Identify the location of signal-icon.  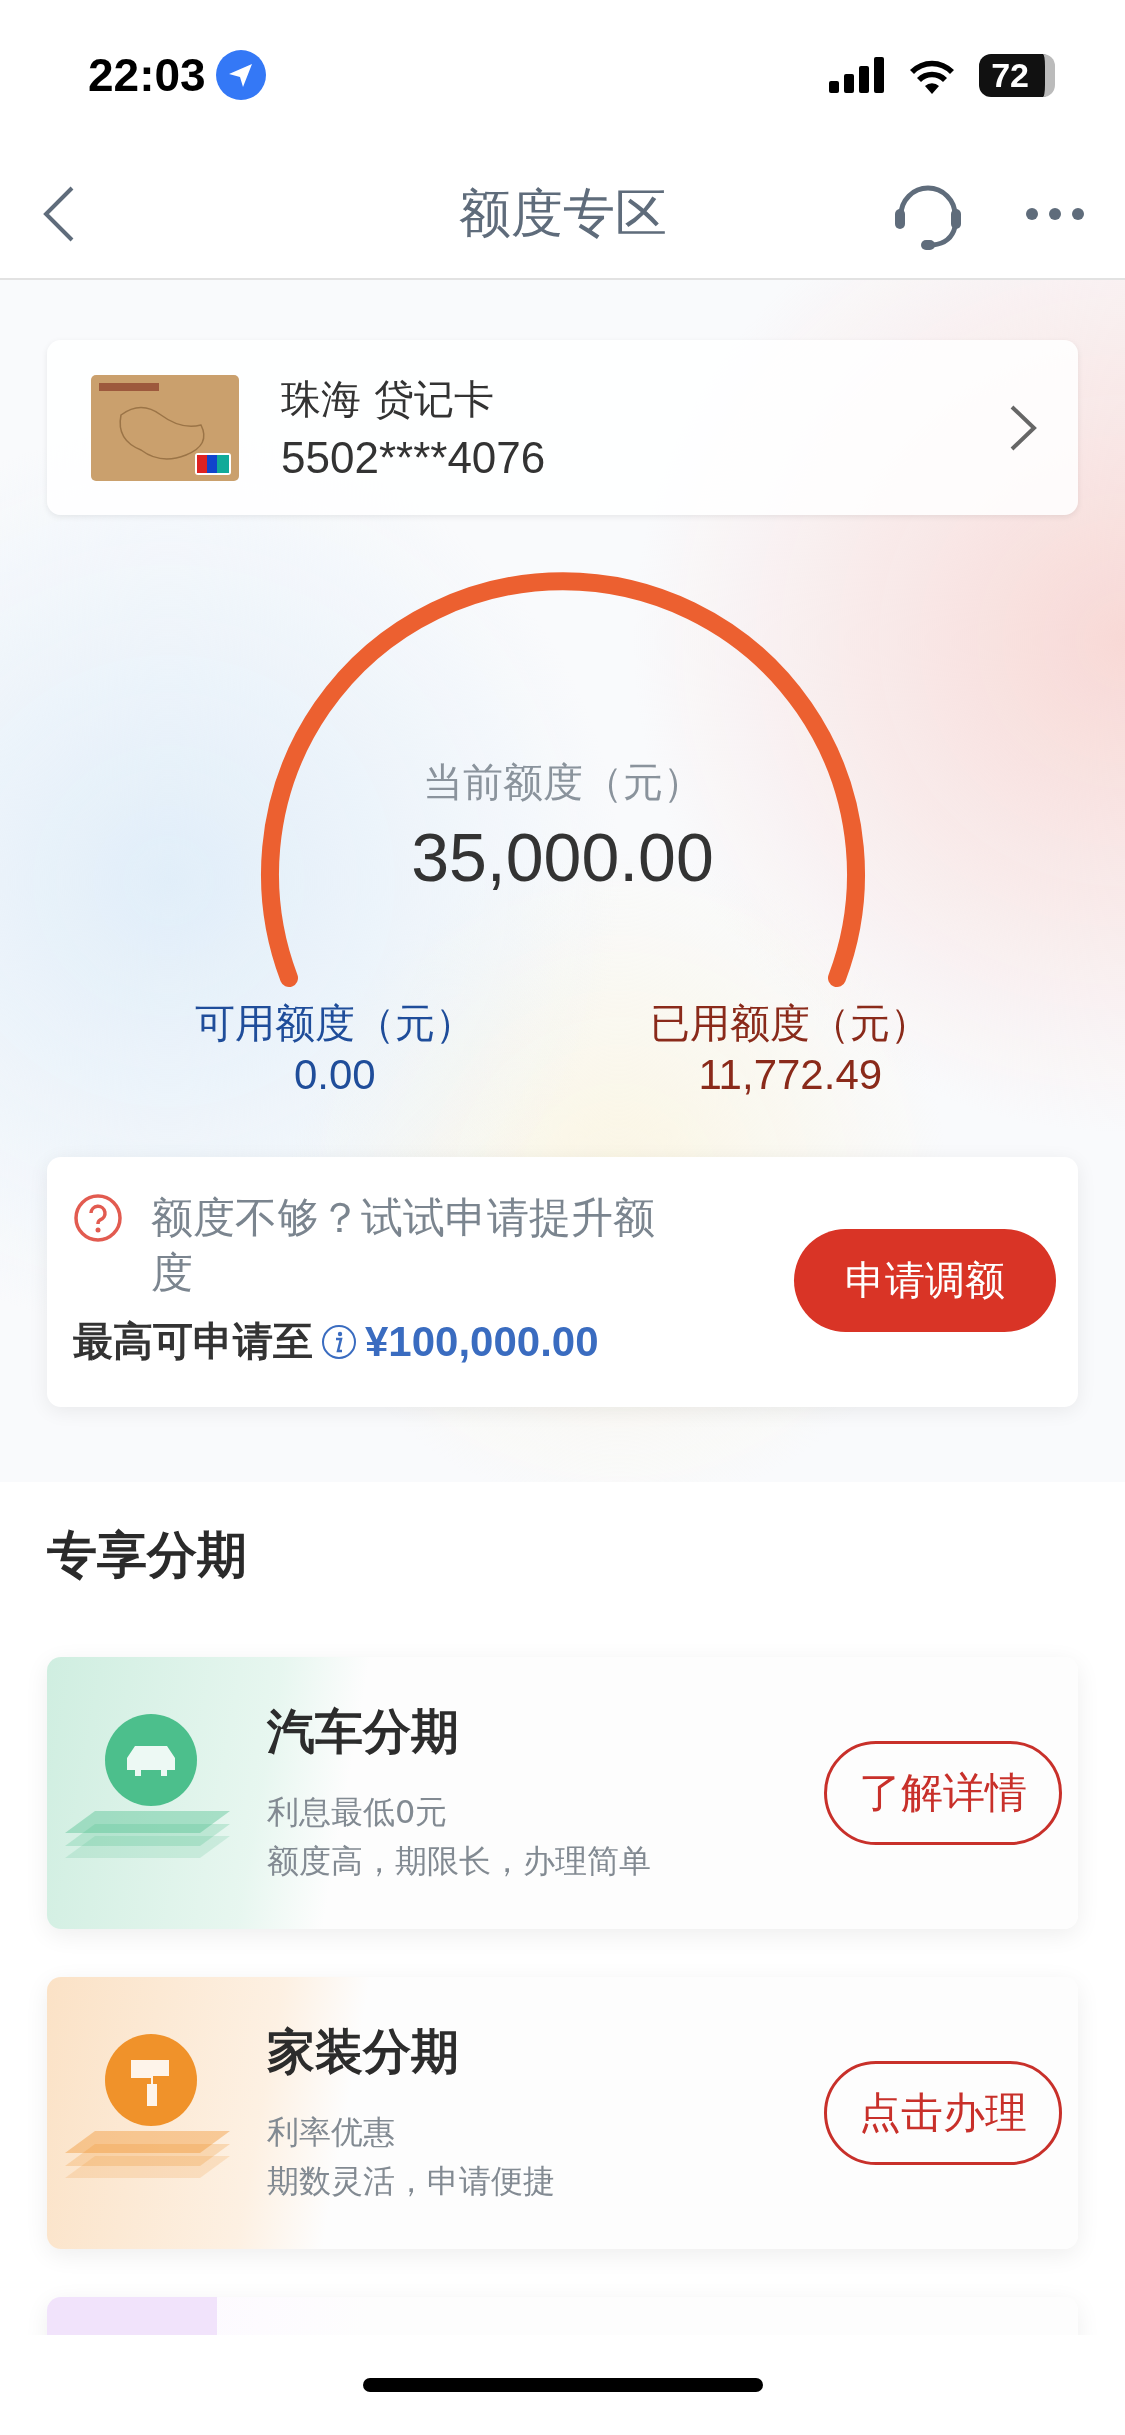
(857, 75).